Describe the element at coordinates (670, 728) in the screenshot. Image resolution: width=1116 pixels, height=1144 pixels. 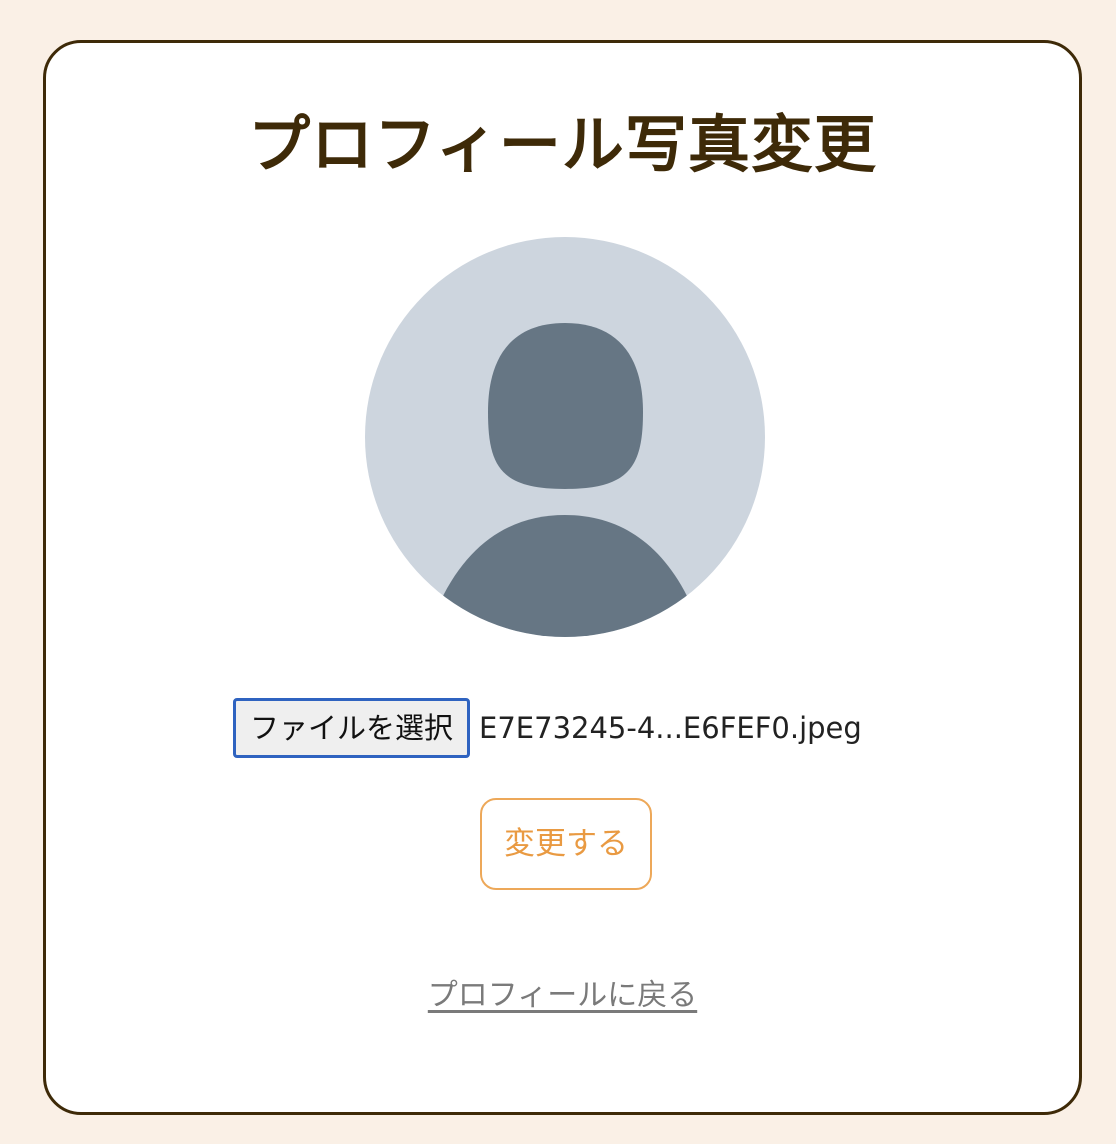
I see `selected-file-name: E7E73245-4...E6FEF0.jpeg` at that location.